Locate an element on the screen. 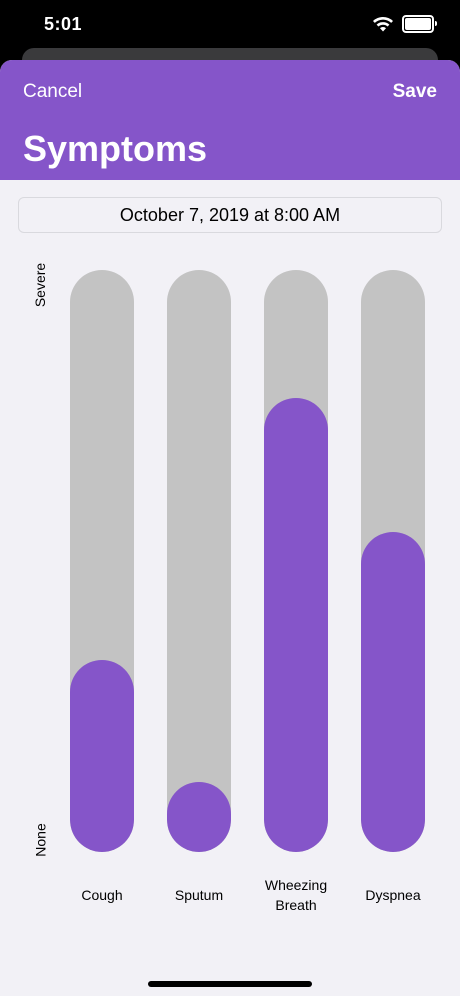 This screenshot has width=460, height=996. symptom-label: Dyspnea is located at coordinates (393, 895).